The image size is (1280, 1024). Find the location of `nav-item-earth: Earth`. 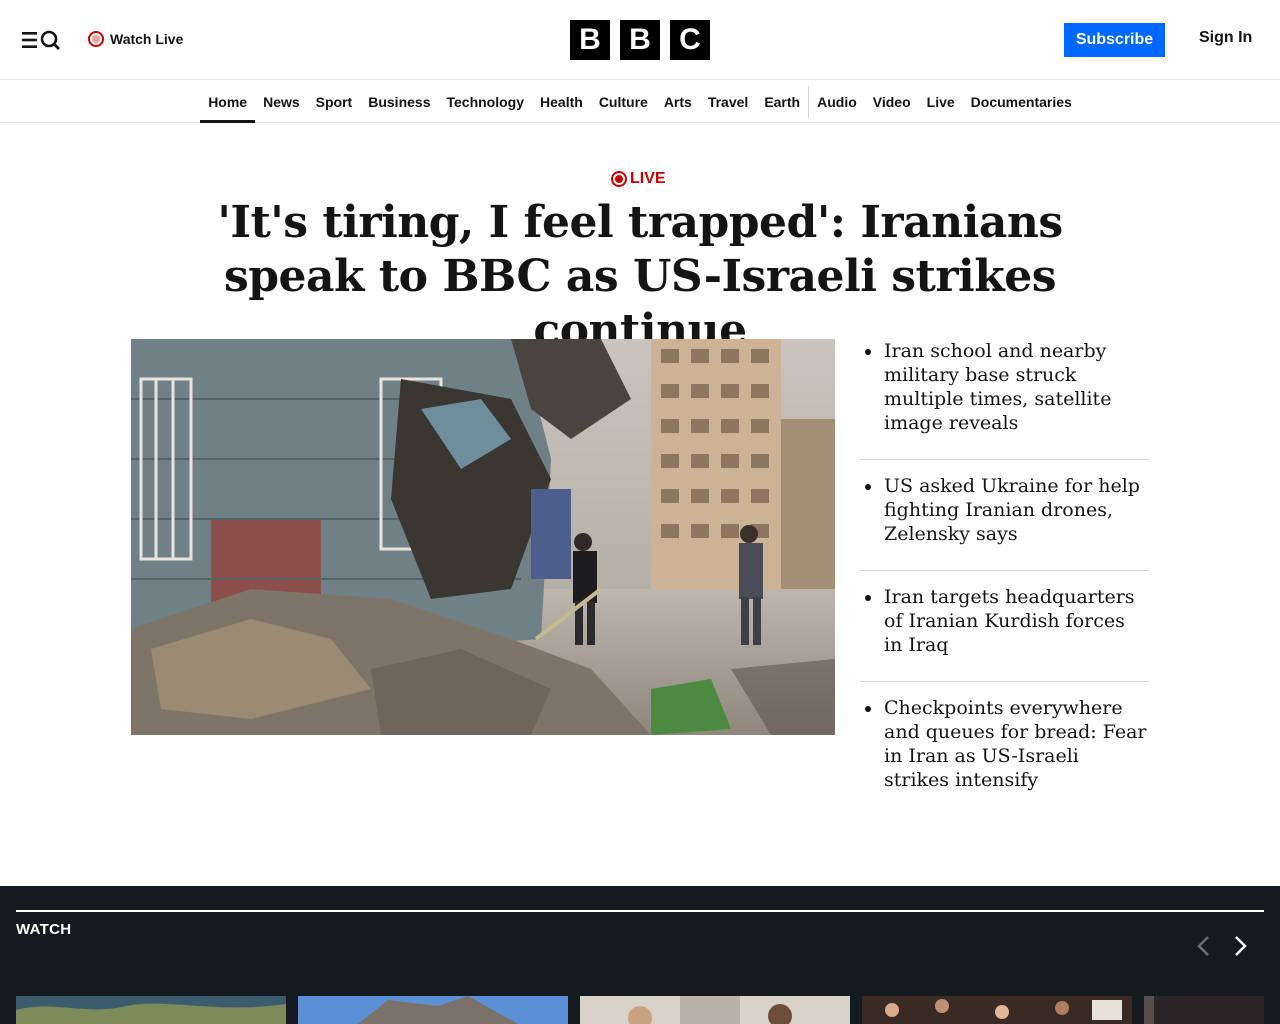

nav-item-earth: Earth is located at coordinates (782, 102).